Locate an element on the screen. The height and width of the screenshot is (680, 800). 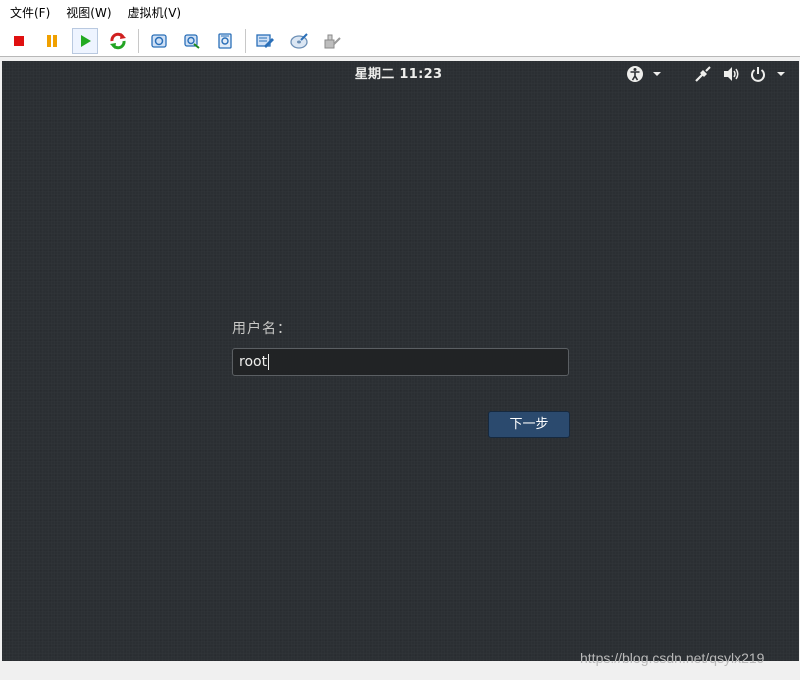
network-indicator is located at coordinates (703, 74).